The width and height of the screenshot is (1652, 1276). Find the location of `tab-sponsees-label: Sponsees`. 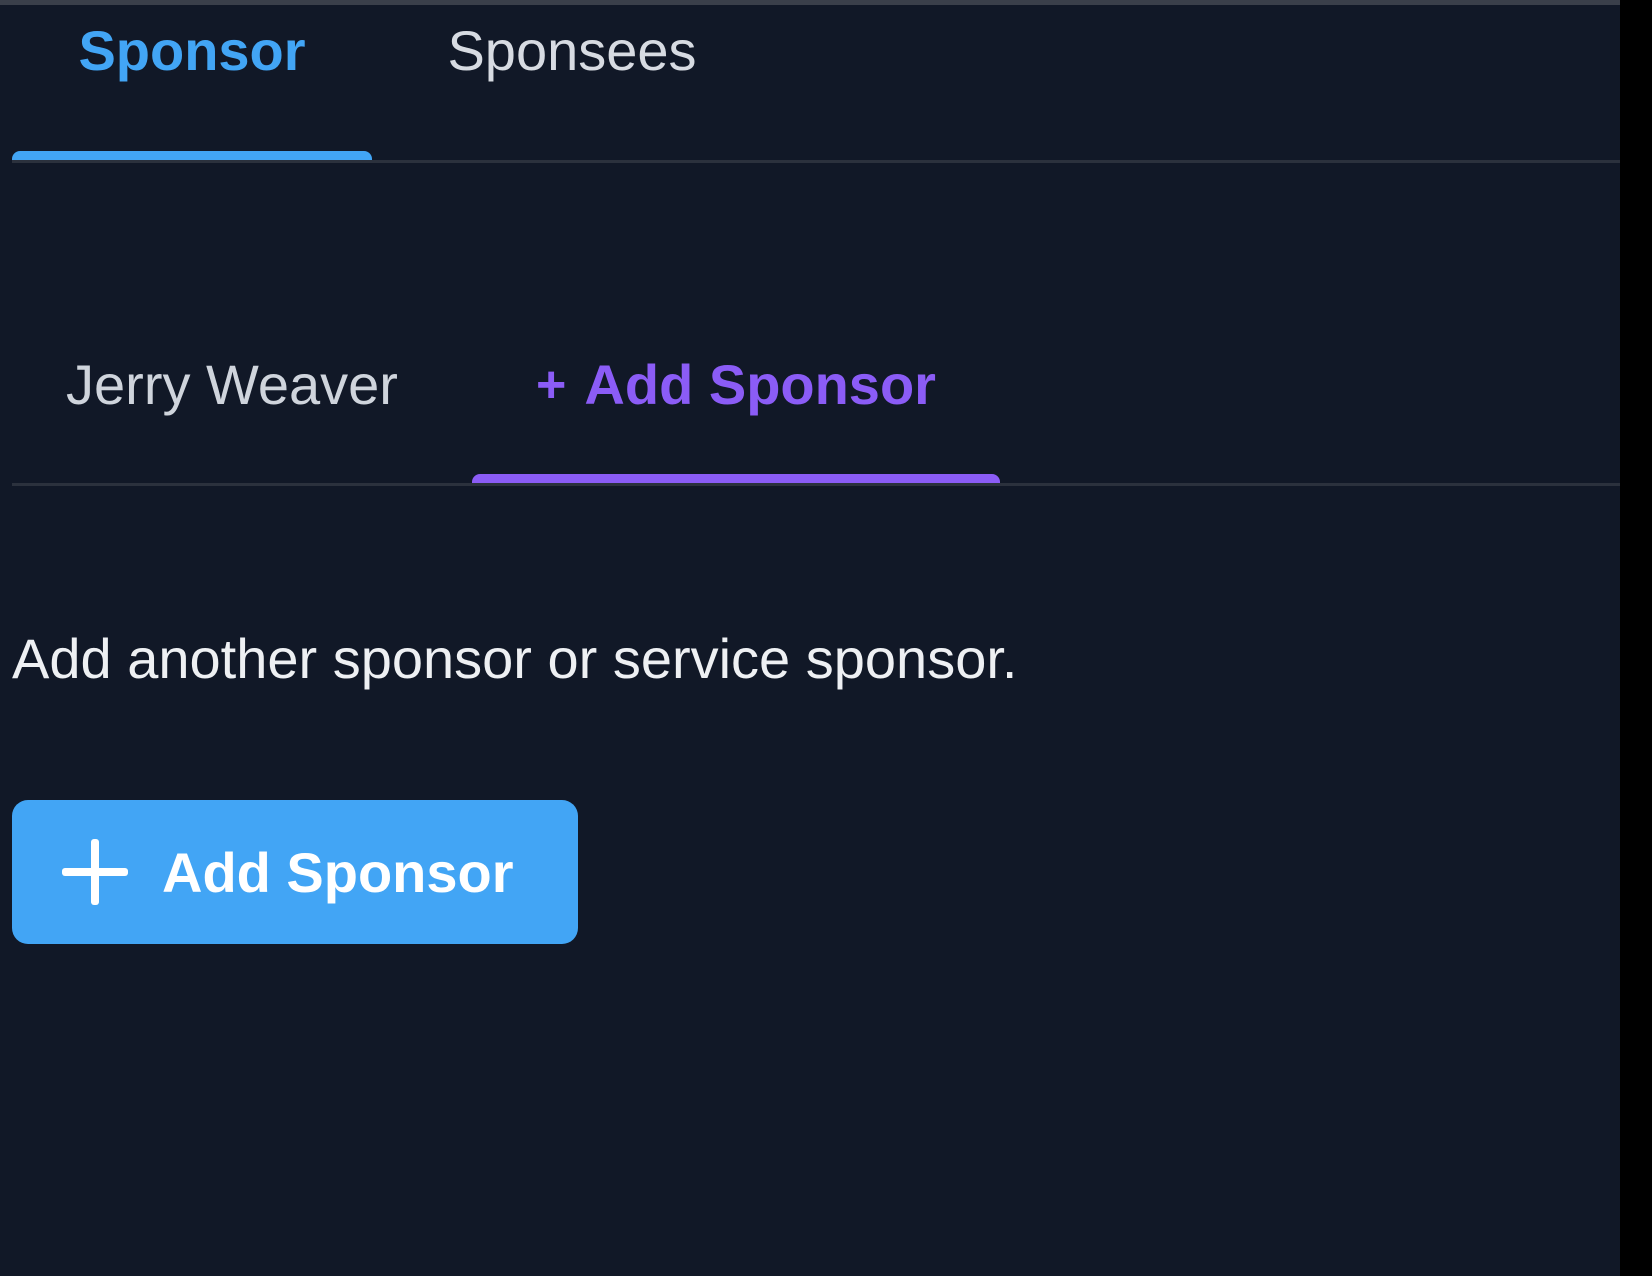

tab-sponsees-label: Sponsees is located at coordinates (572, 50).